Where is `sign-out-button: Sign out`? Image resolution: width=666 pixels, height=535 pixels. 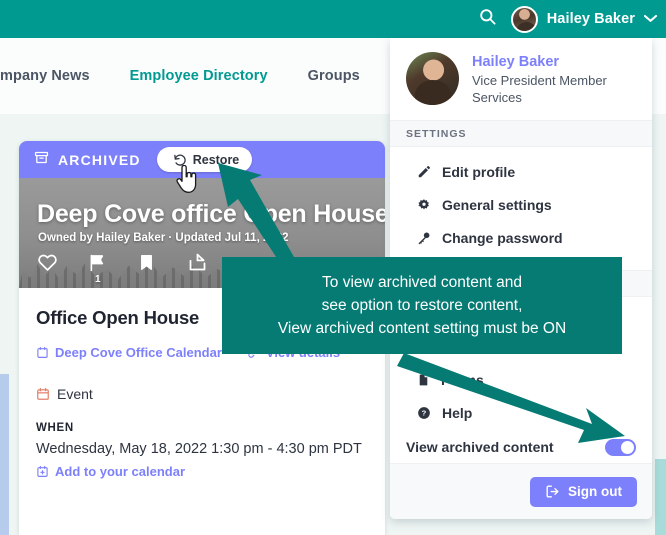 sign-out-button: Sign out is located at coordinates (583, 491).